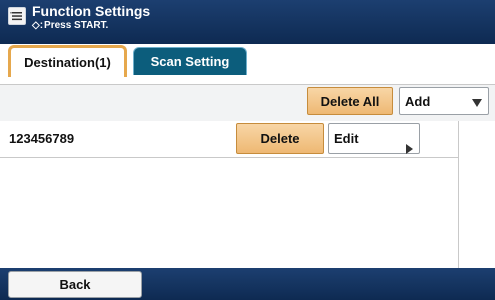 The width and height of the screenshot is (495, 300). I want to click on add-dropdown: Add, so click(444, 101).